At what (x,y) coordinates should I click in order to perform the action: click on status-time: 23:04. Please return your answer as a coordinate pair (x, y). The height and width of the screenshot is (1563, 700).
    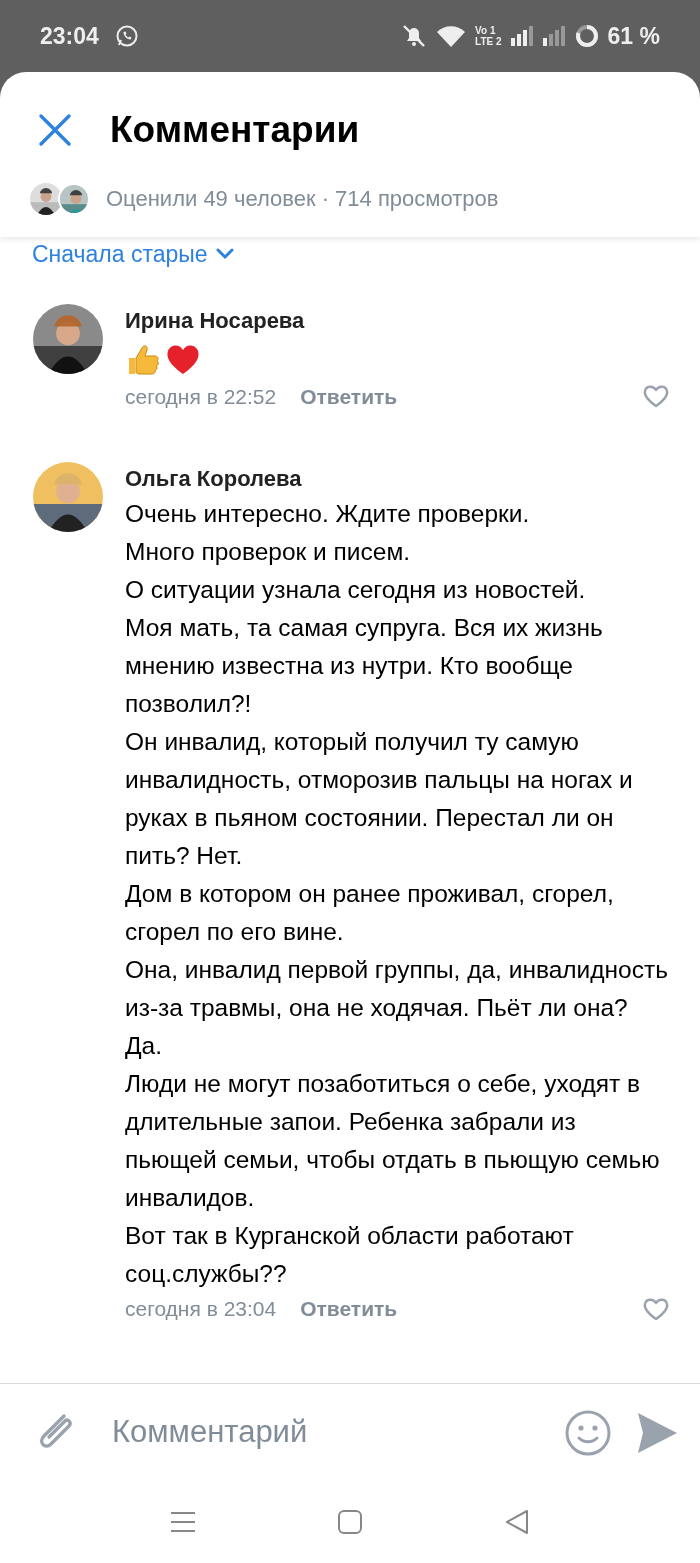
    Looking at the image, I should click on (69, 36).